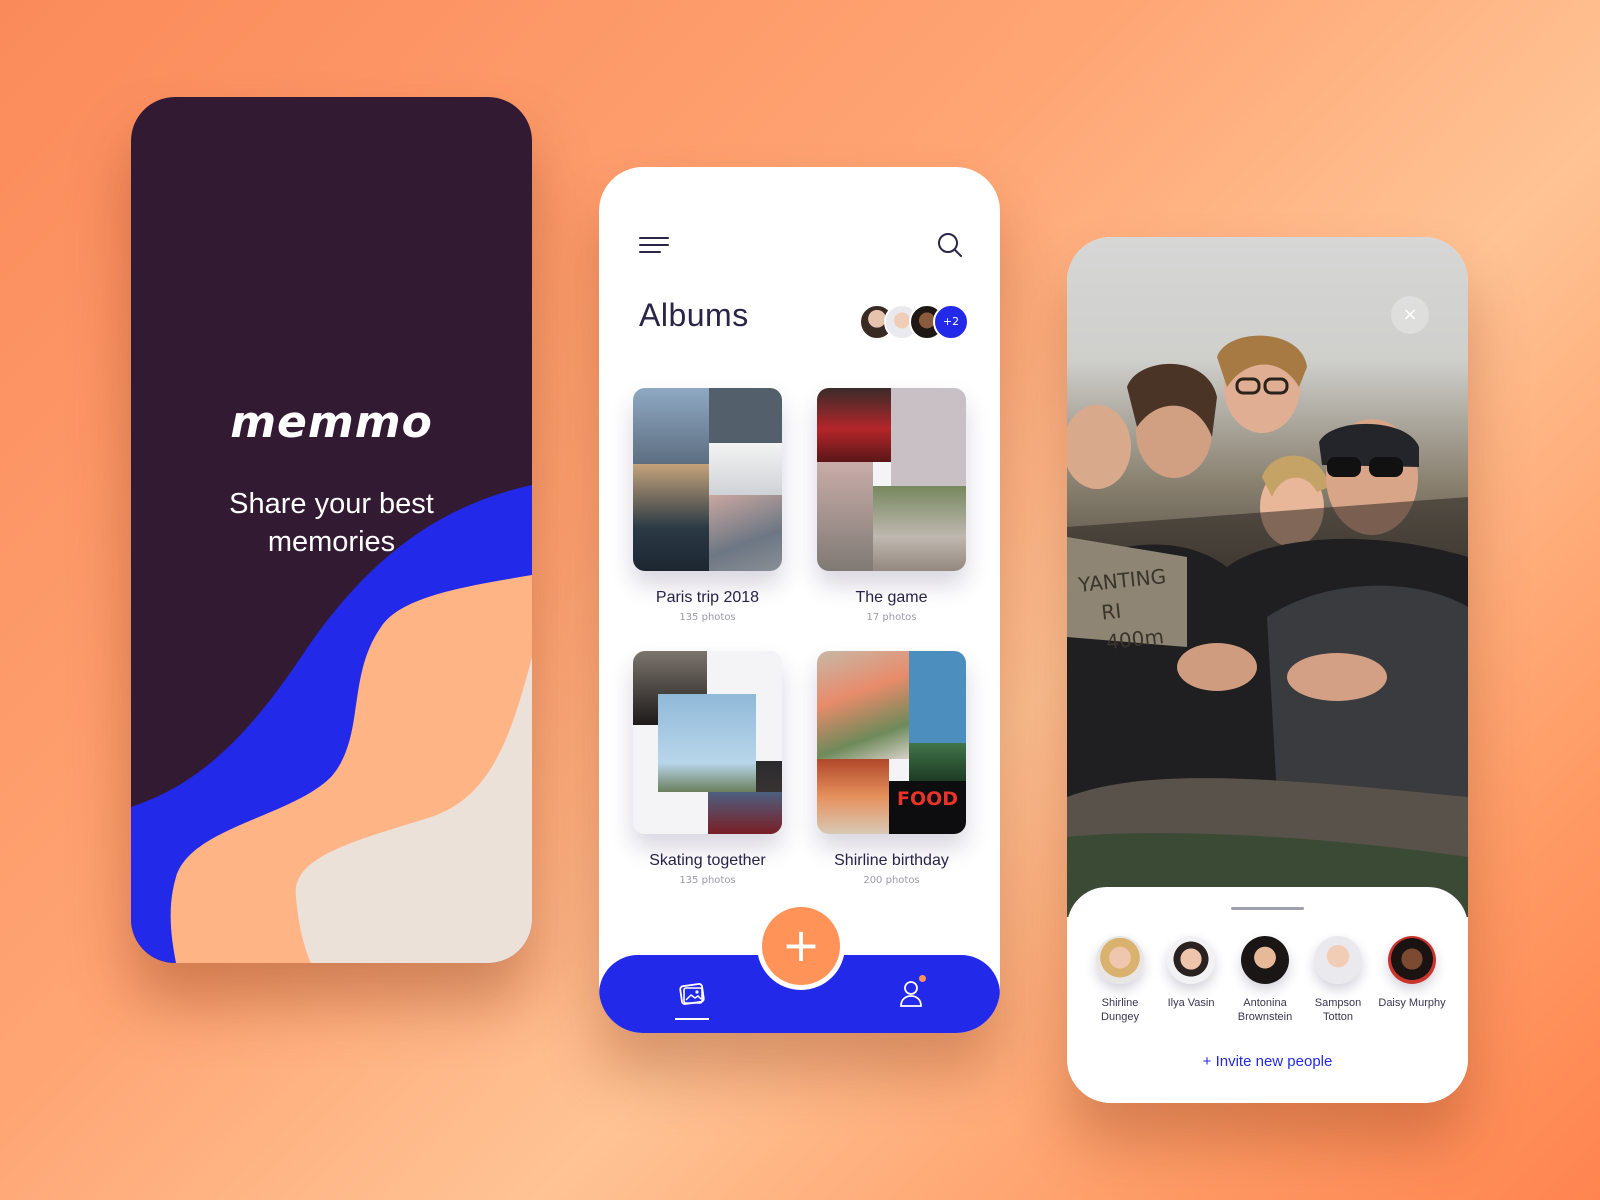 The image size is (1600, 1200). Describe the element at coordinates (692, 1019) in the screenshot. I see `active-tab-indicator` at that location.